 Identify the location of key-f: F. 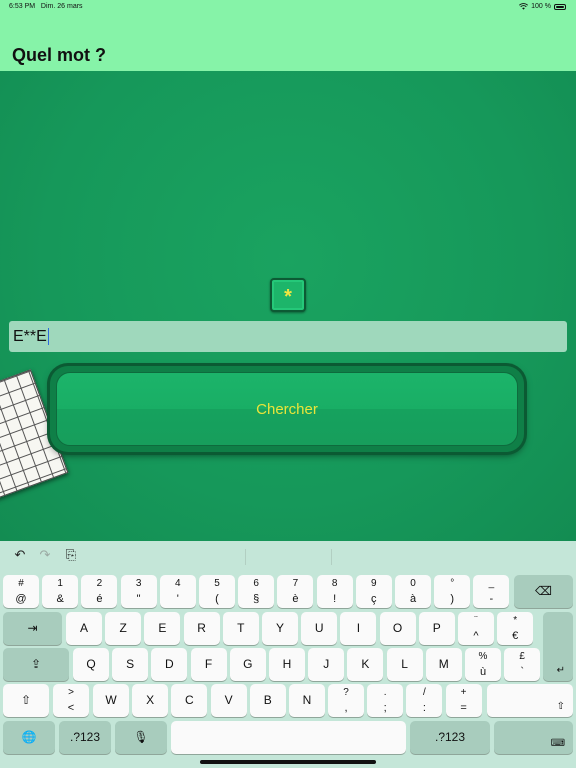
(208, 664).